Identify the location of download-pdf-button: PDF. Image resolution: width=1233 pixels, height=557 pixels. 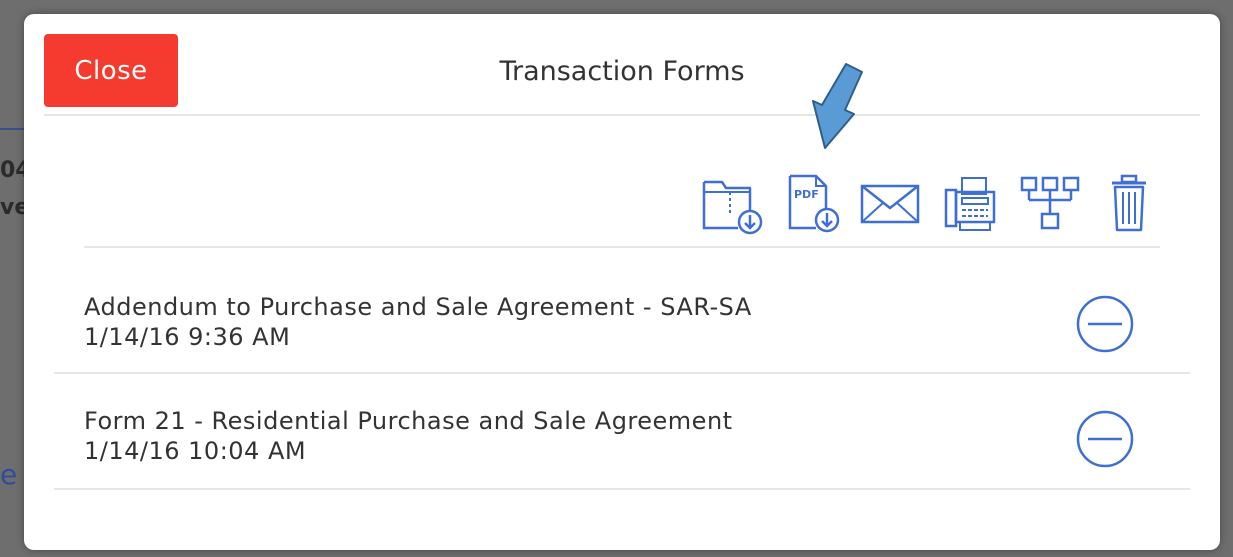
(812, 204).